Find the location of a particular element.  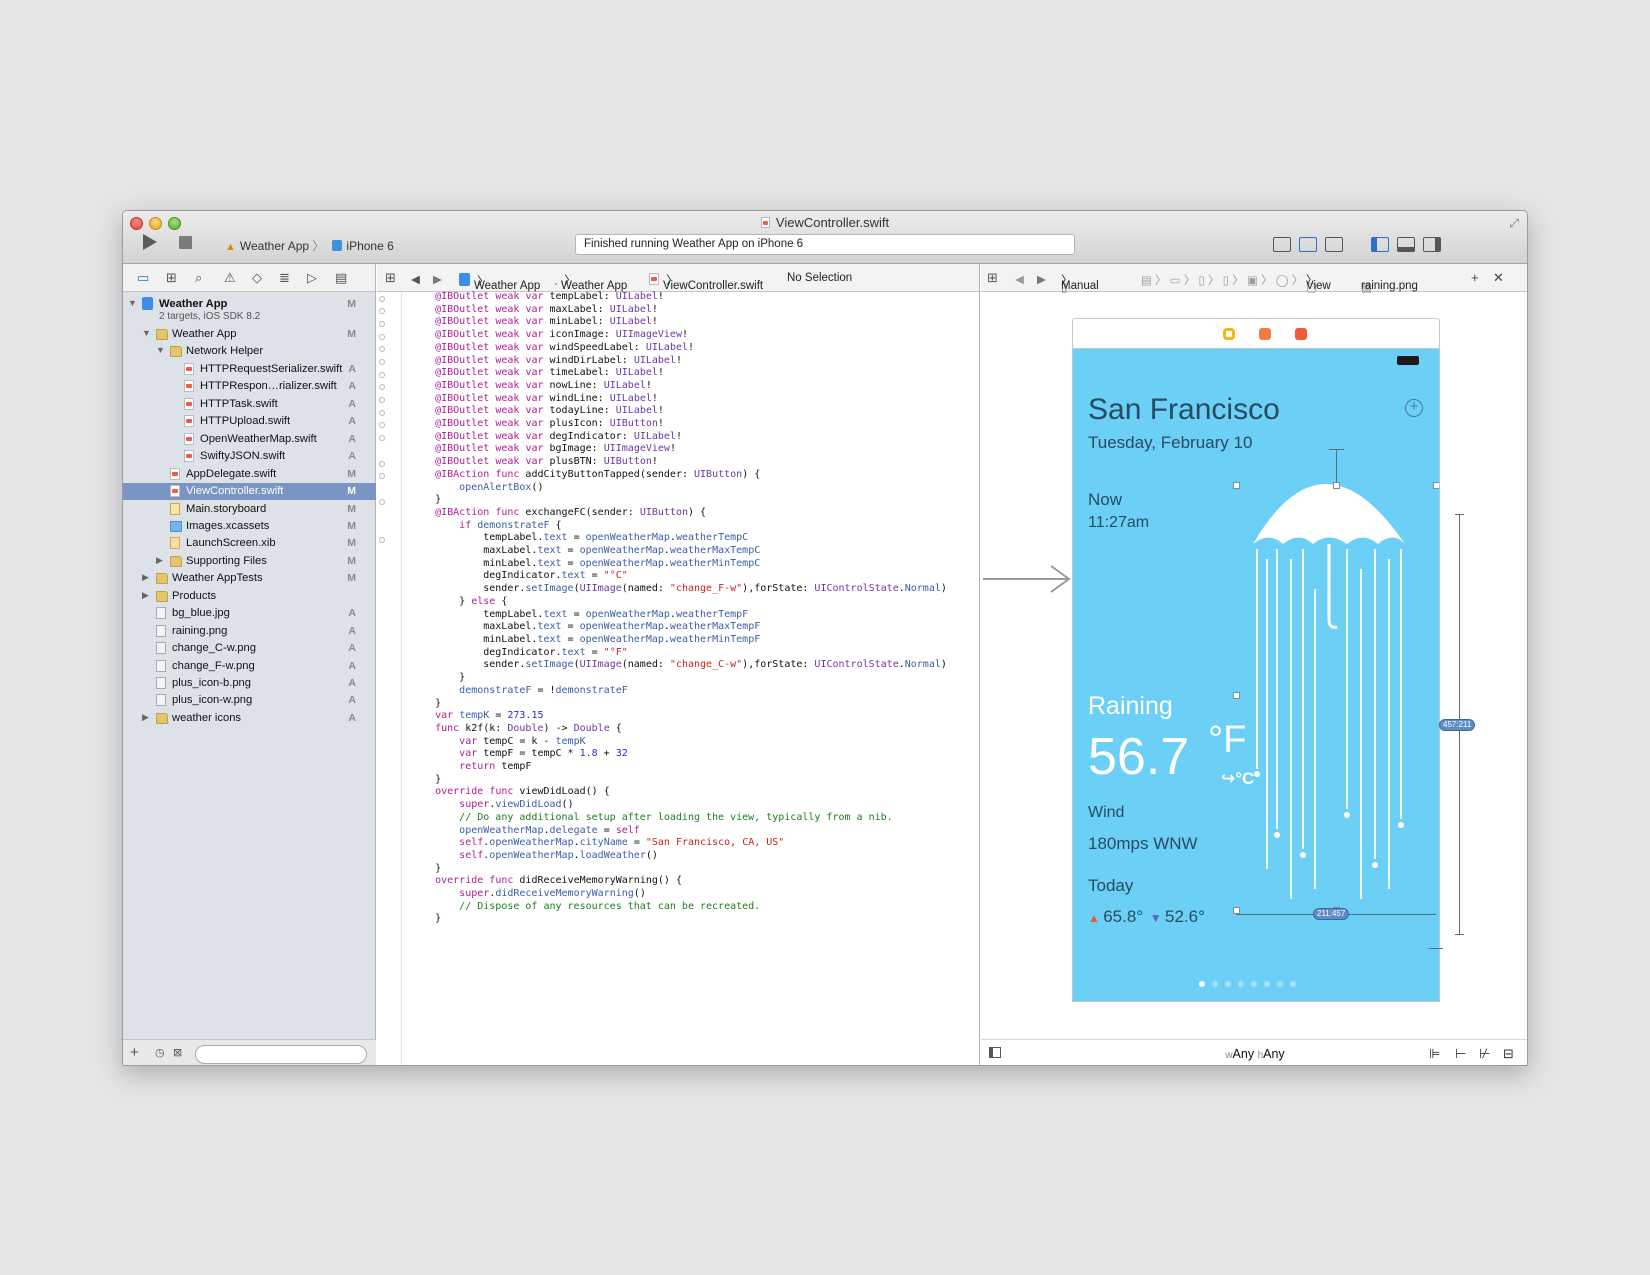

stop-button is located at coordinates (185, 242).